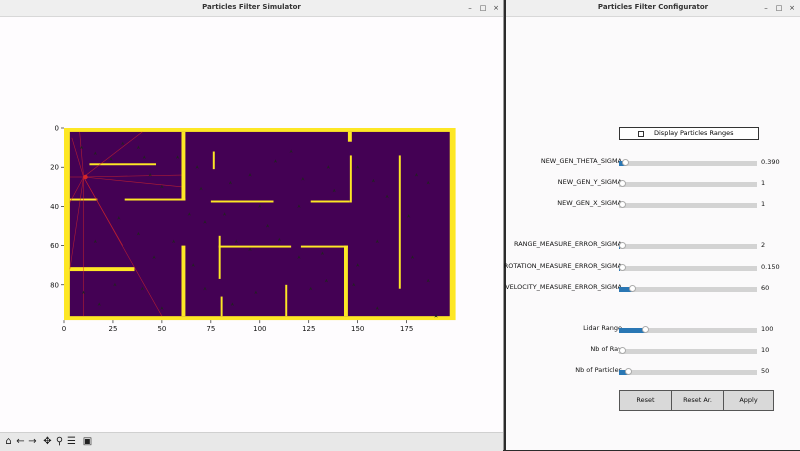 Image resolution: width=800 pixels, height=451 pixels. I want to click on display-ranges-label: Display Particles Ranges, so click(694, 133).